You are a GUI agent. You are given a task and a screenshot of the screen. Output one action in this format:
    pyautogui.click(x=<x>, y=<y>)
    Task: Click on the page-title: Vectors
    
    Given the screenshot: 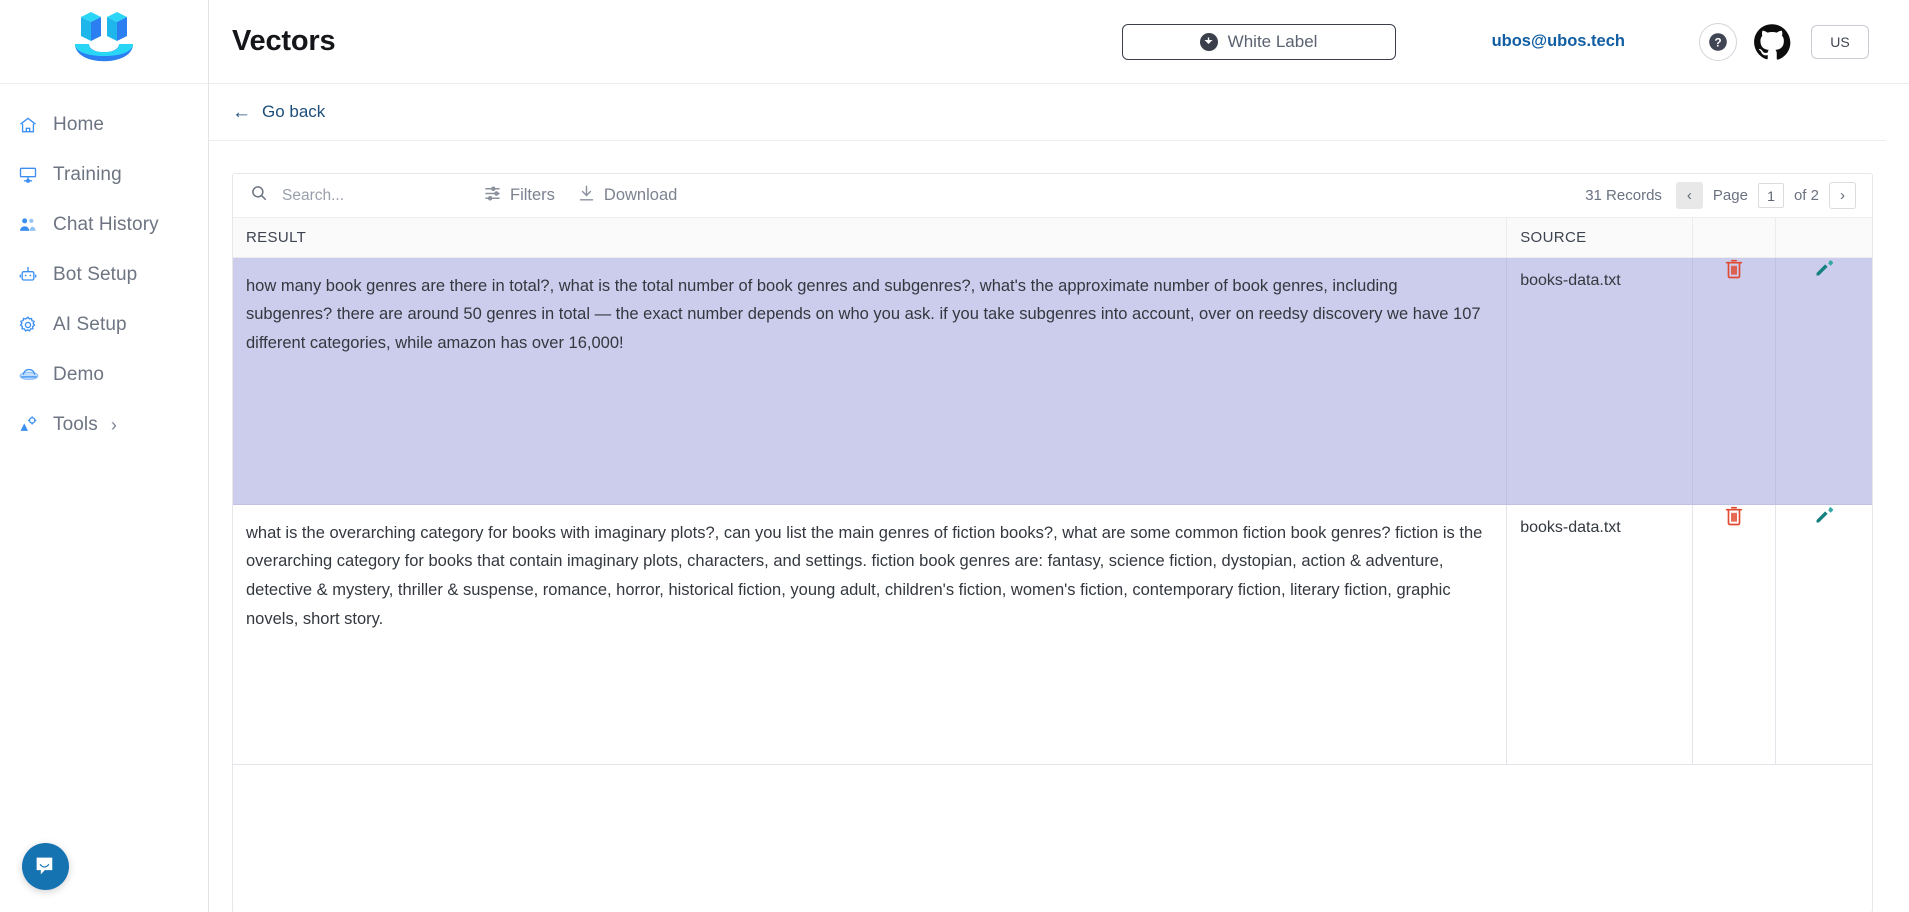 What is the action you would take?
    pyautogui.click(x=284, y=41)
    